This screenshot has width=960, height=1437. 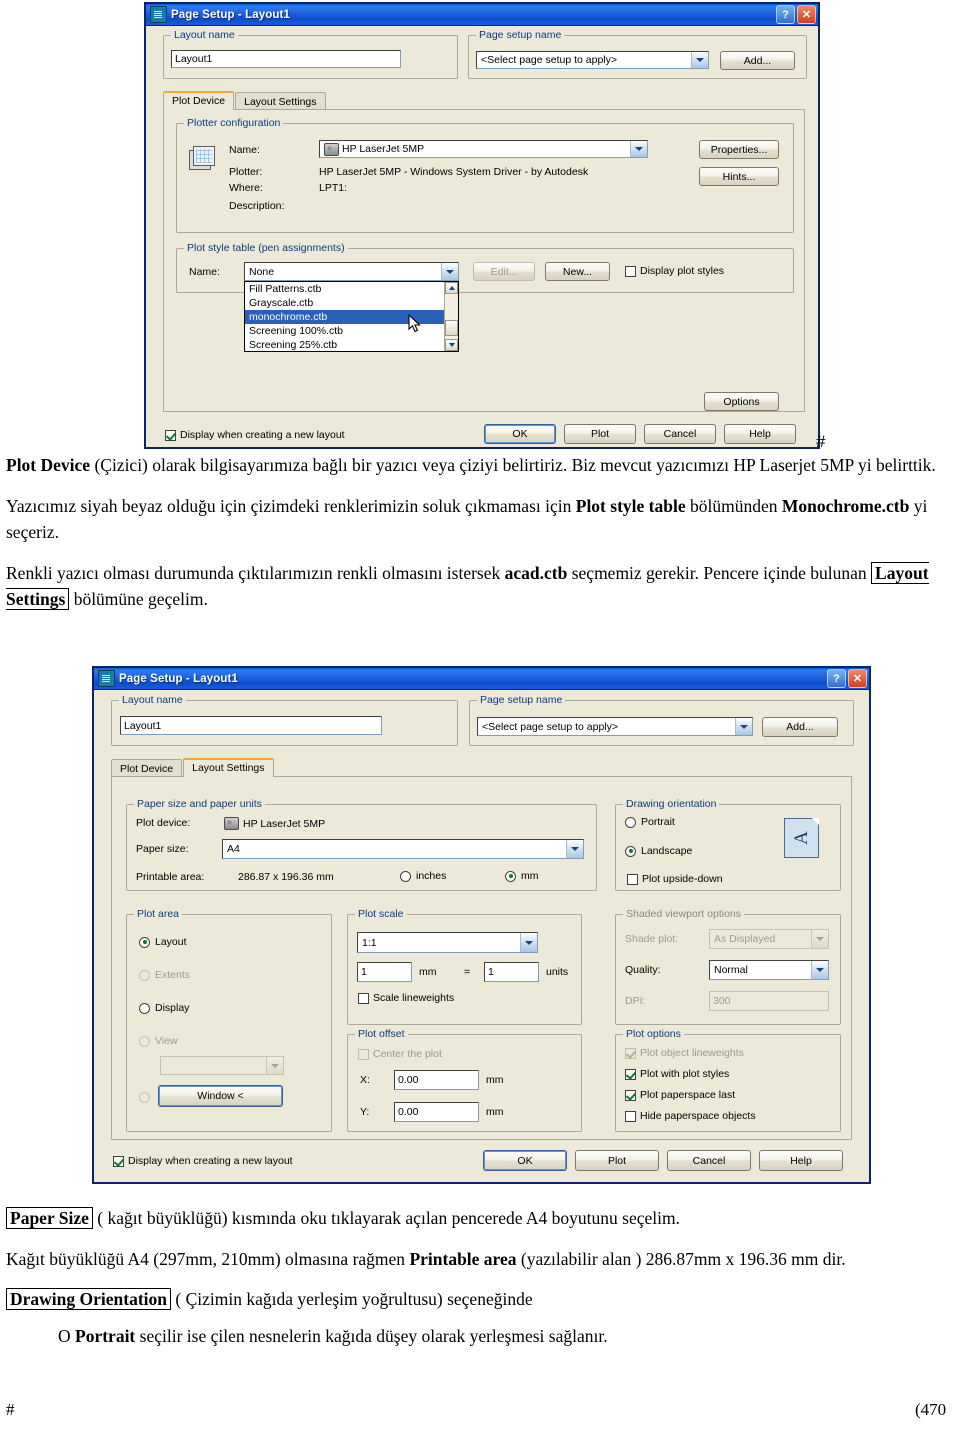 What do you see at coordinates (690, 1116) in the screenshot?
I see `hide-paperspace-objects-checkbox: Hide paperspace objects` at bounding box center [690, 1116].